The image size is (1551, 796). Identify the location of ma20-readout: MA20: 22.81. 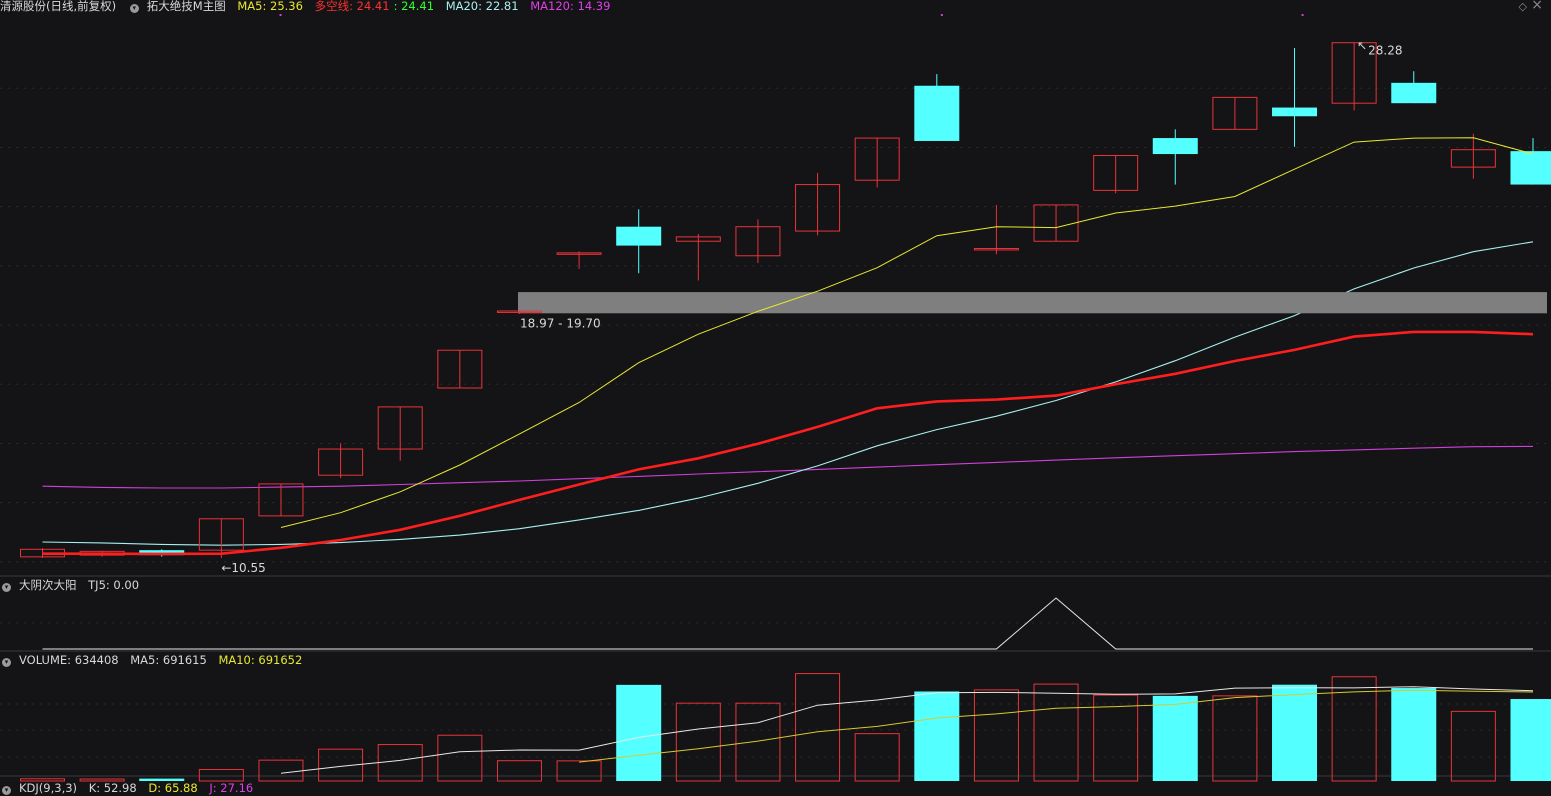
(482, 6).